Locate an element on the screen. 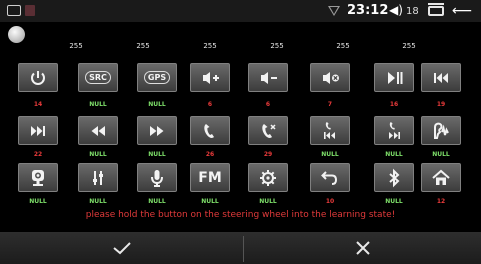 The image size is (481, 264). volume-down-icon is located at coordinates (269, 77).